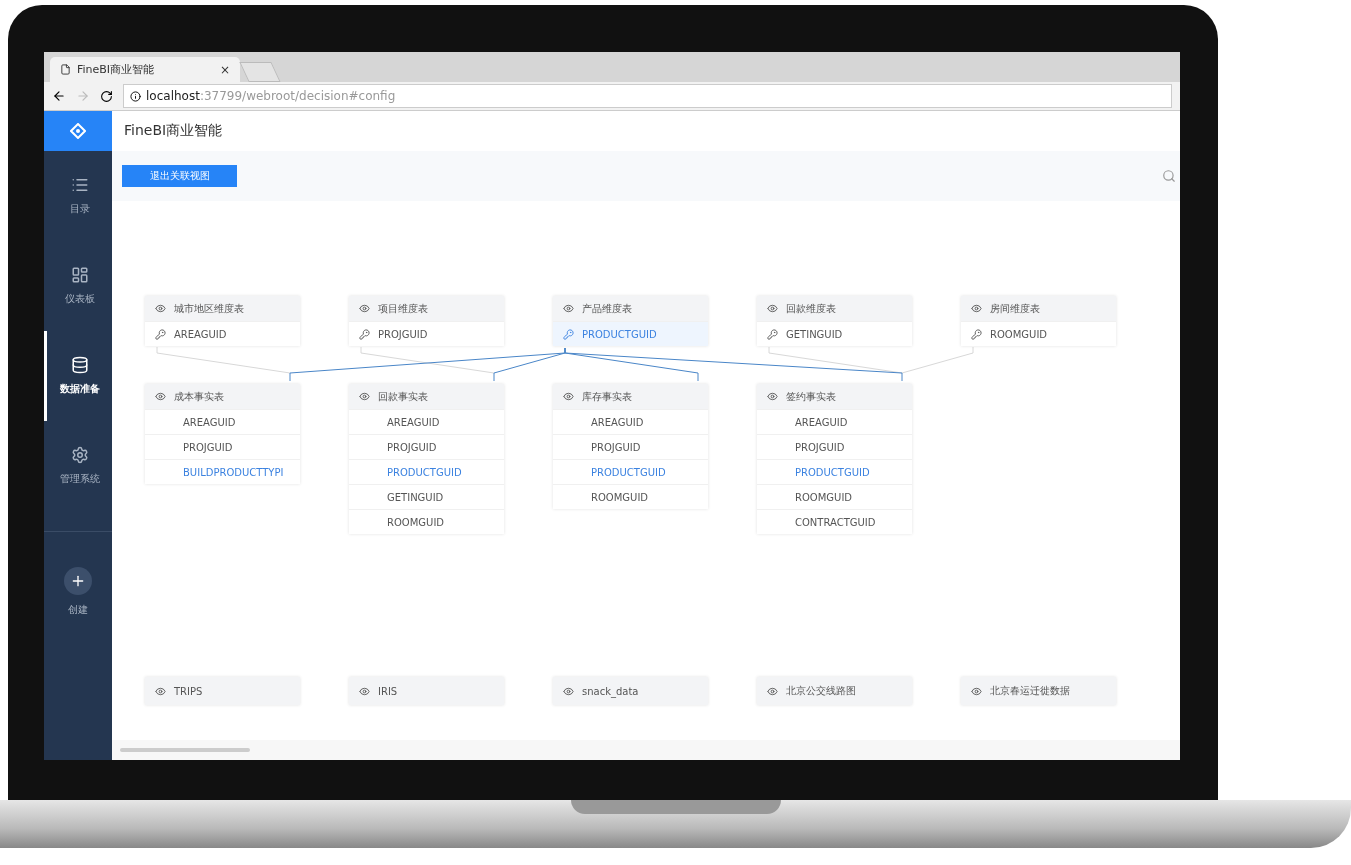  What do you see at coordinates (607, 308) in the screenshot?
I see `table-name: 产品维度表` at bounding box center [607, 308].